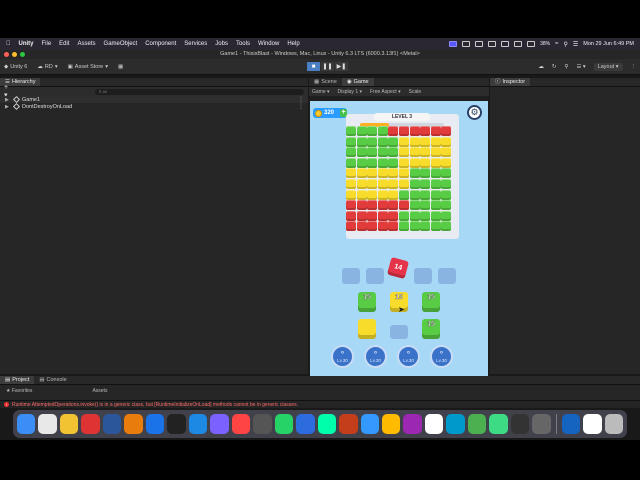 The height and width of the screenshot is (480, 640). I want to click on menu-window: Window, so click(268, 44).